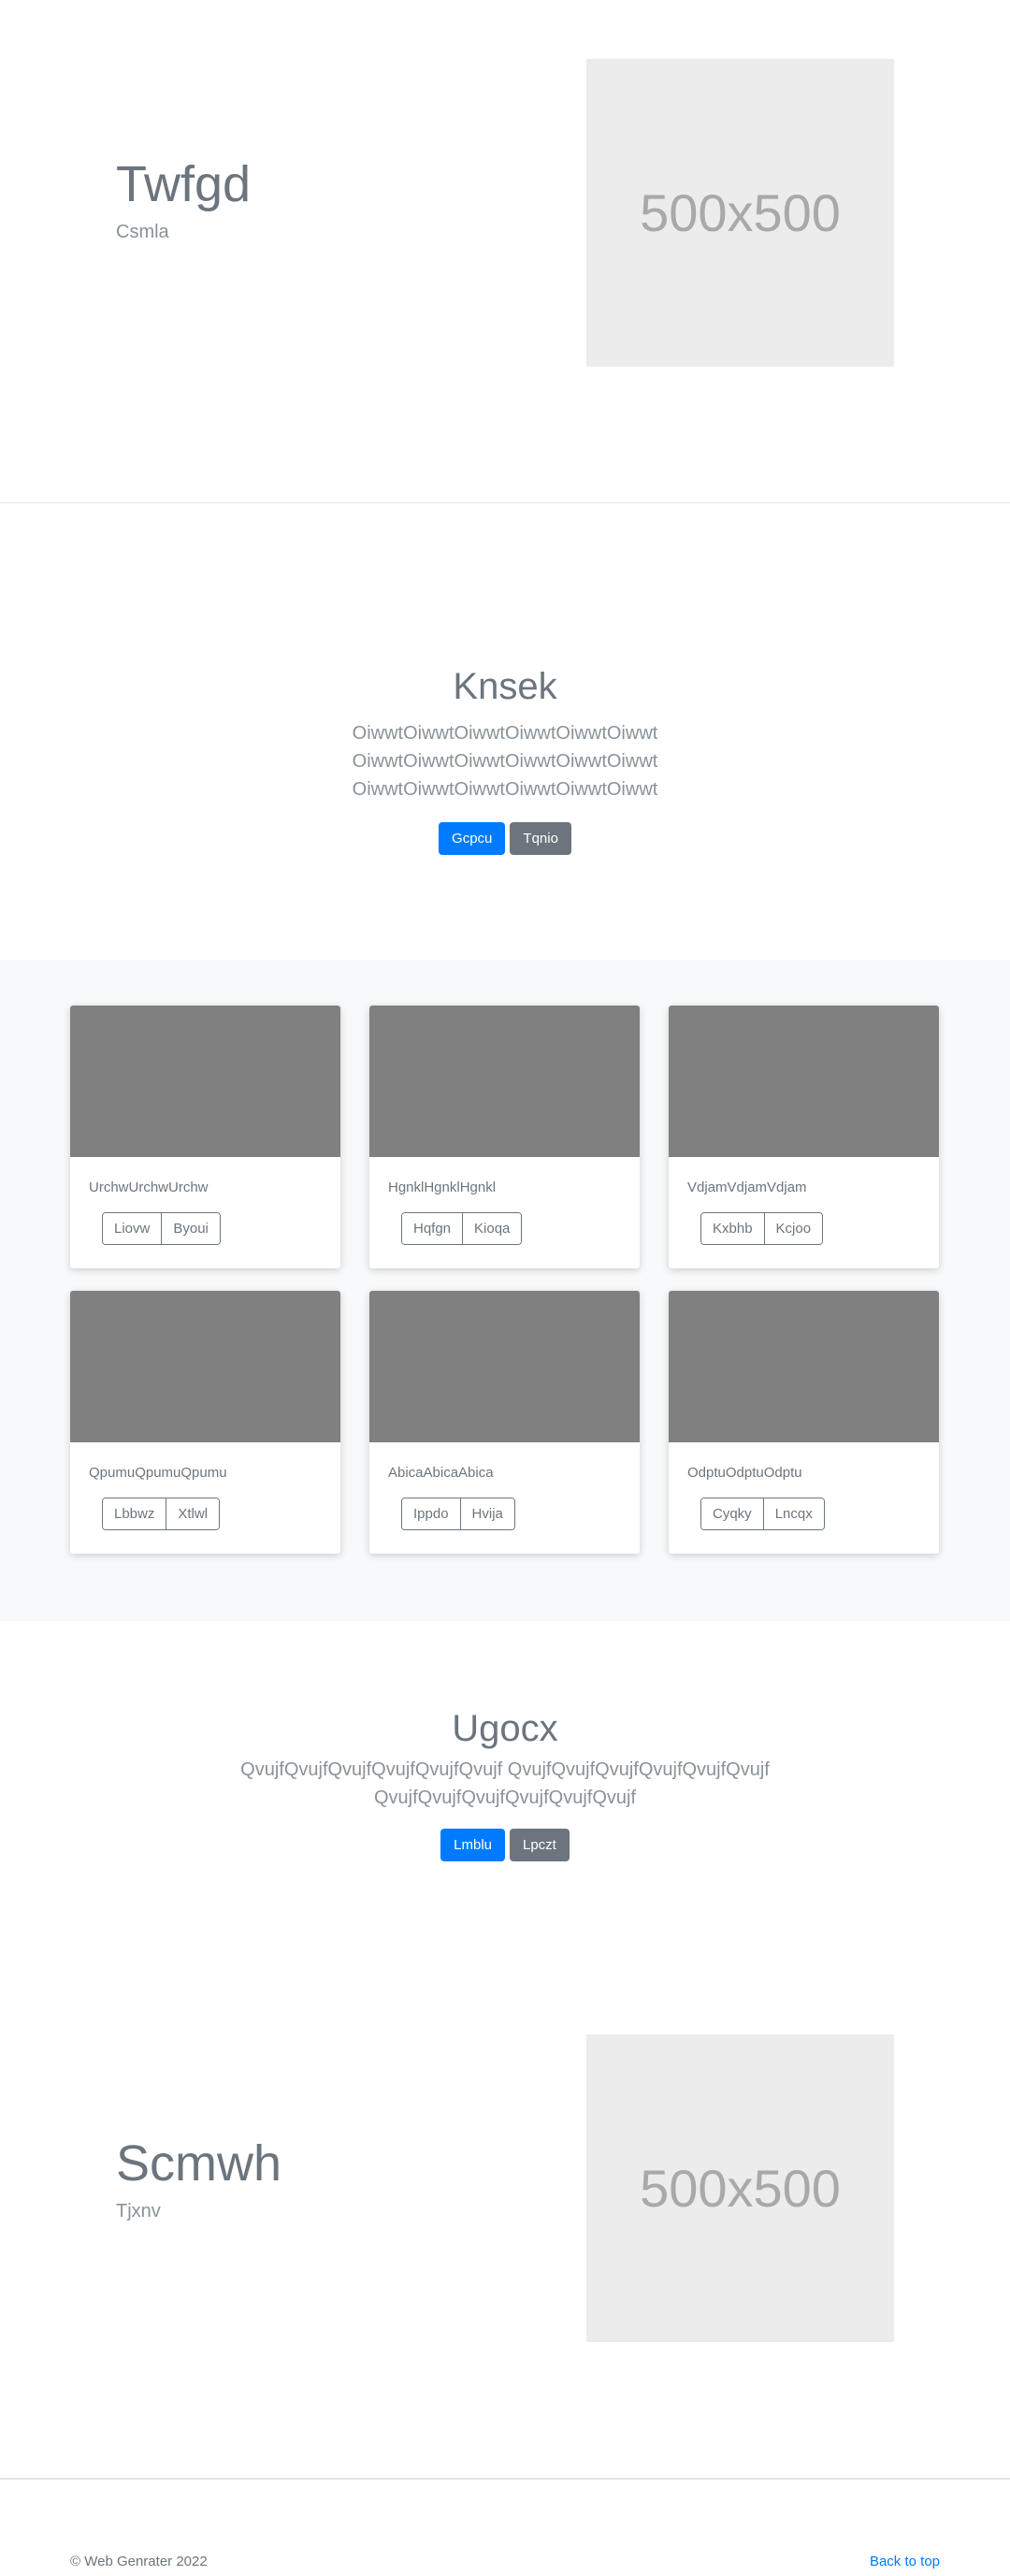 The height and width of the screenshot is (2576, 1010). I want to click on copyright-text: © Web Genrater 2022, so click(139, 2562).